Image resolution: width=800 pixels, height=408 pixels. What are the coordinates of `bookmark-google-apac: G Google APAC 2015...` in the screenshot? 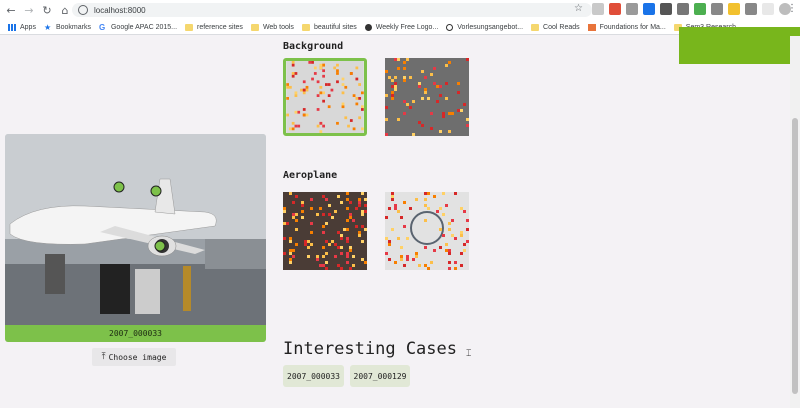 It's located at (138, 27).